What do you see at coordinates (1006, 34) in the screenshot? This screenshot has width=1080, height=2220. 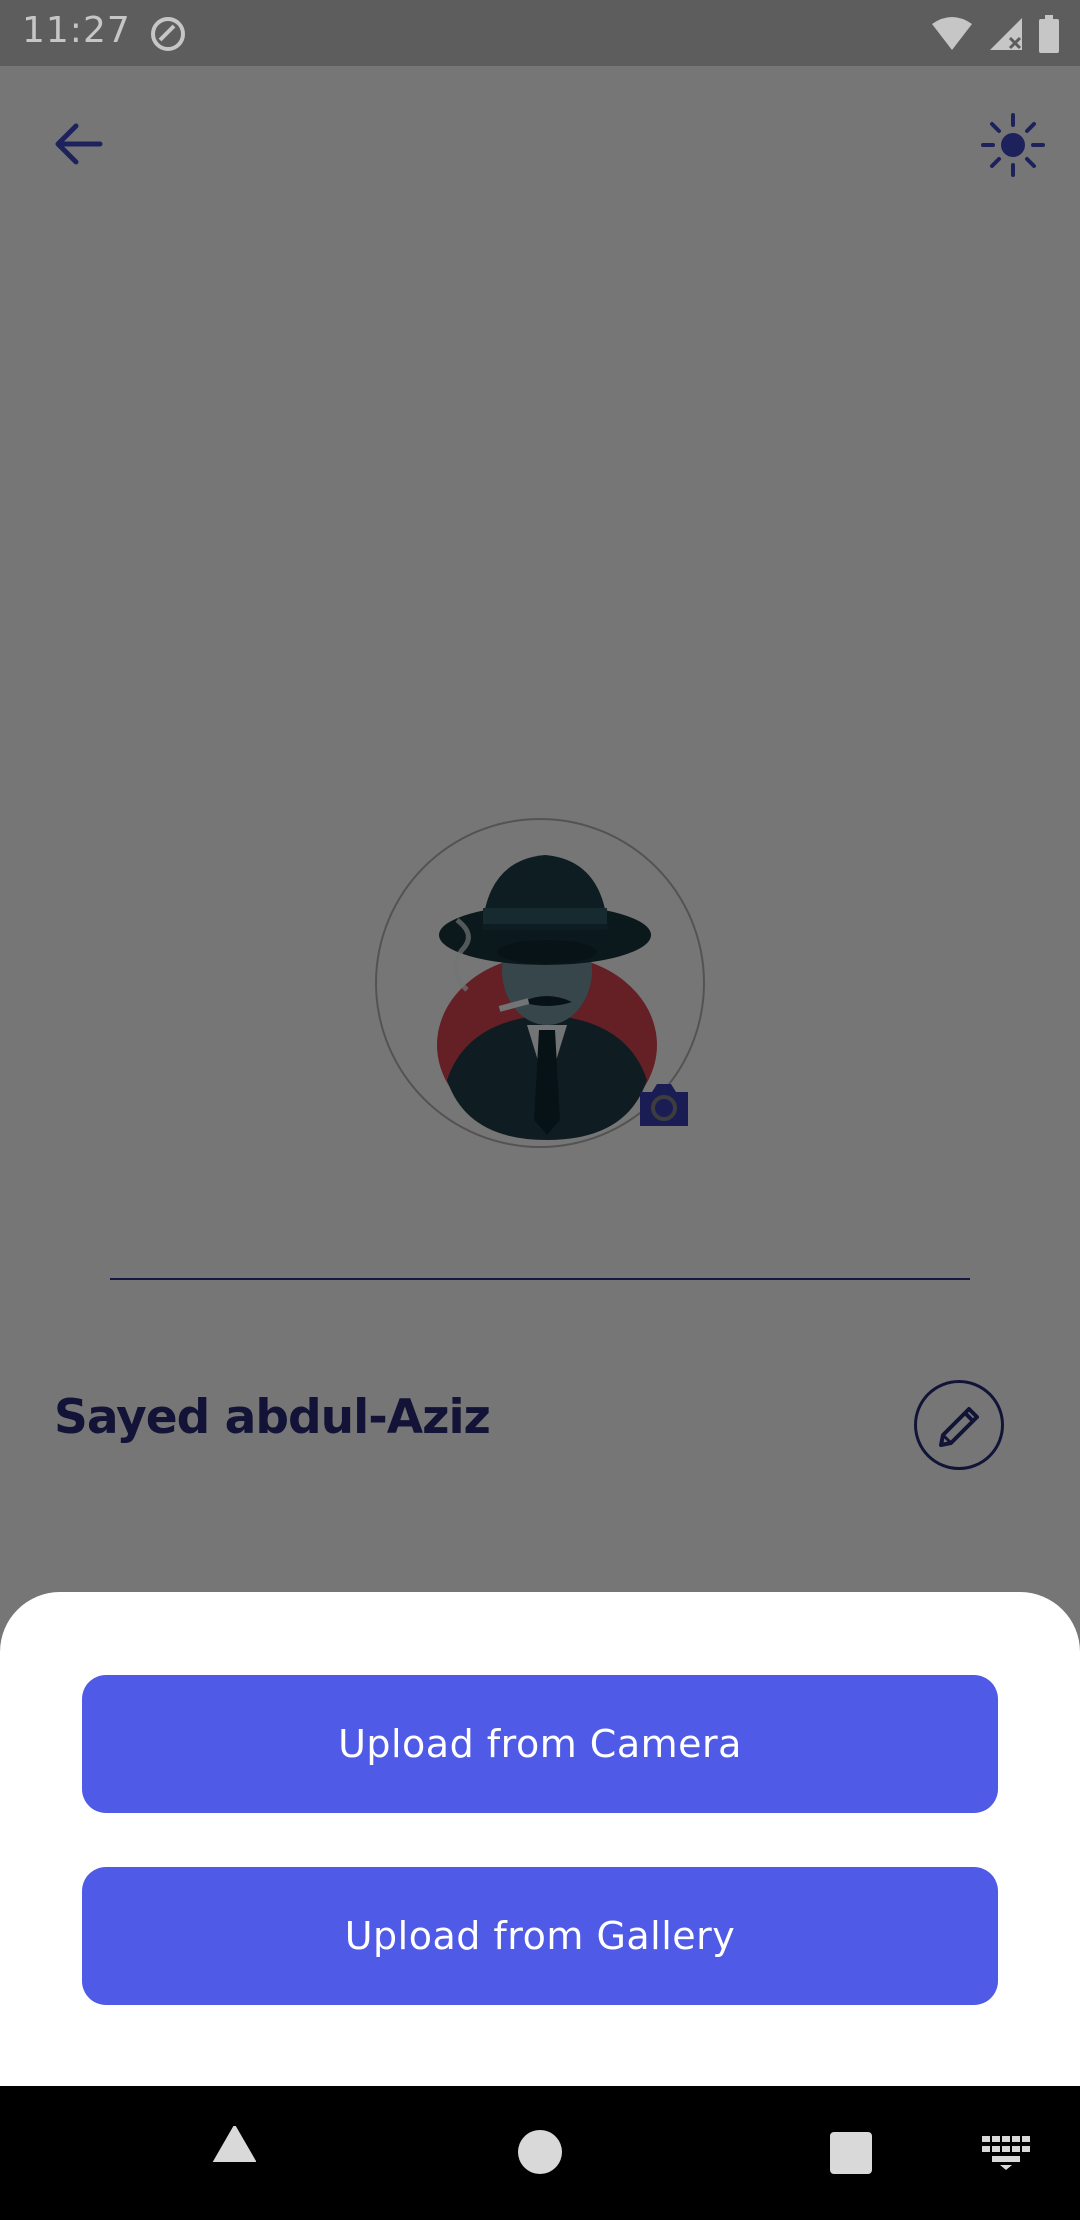 I see `signal-no-service-icon` at bounding box center [1006, 34].